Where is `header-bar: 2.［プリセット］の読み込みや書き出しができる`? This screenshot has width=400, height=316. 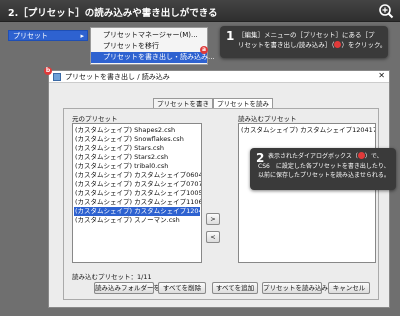
header-bar: 2.［プリセット］の読み込みや書き出しができる is located at coordinates (200, 11).